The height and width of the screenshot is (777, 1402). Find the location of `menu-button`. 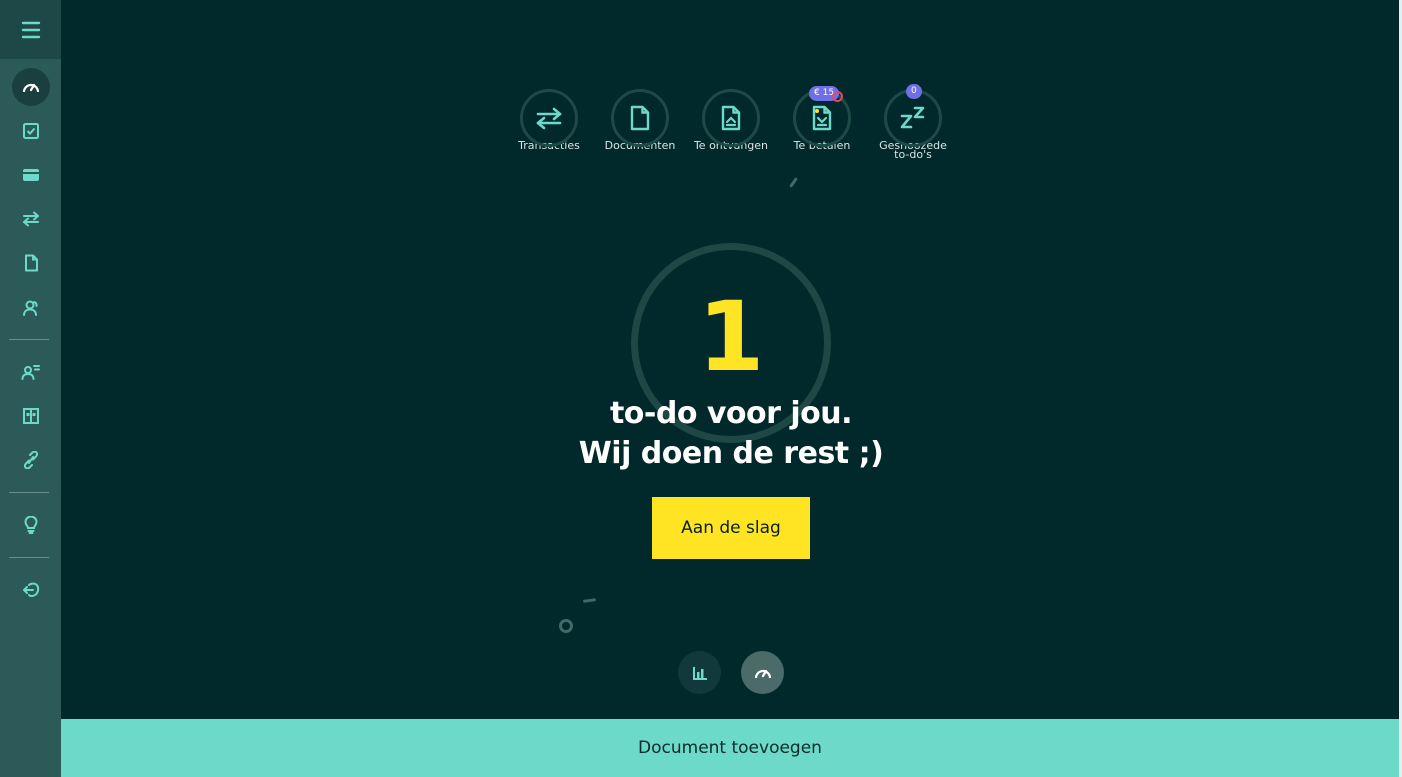

menu-button is located at coordinates (30, 29).